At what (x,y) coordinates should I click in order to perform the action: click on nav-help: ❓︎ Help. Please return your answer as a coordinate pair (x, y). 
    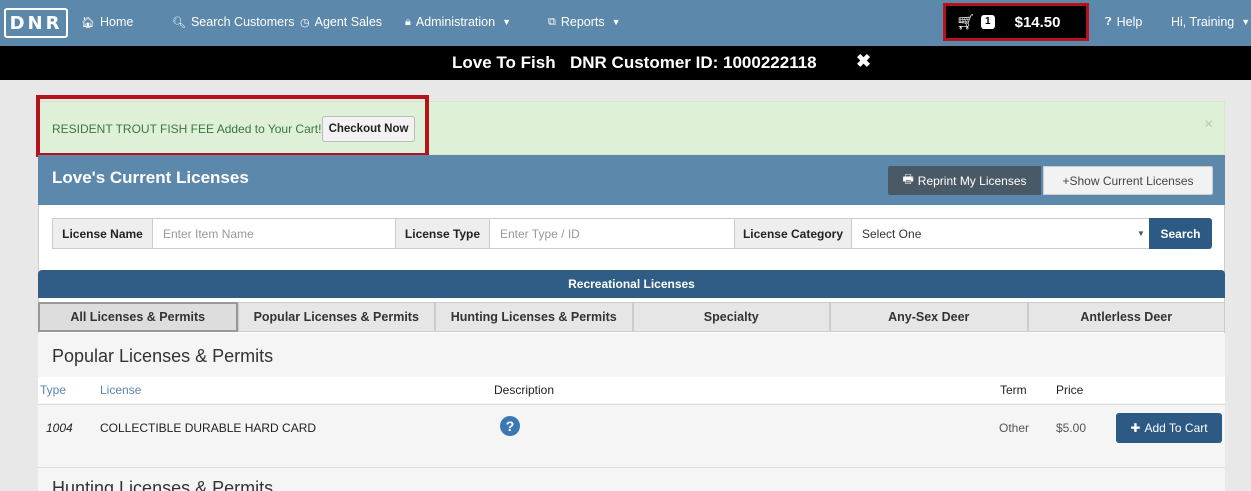
    Looking at the image, I should click on (1123, 22).